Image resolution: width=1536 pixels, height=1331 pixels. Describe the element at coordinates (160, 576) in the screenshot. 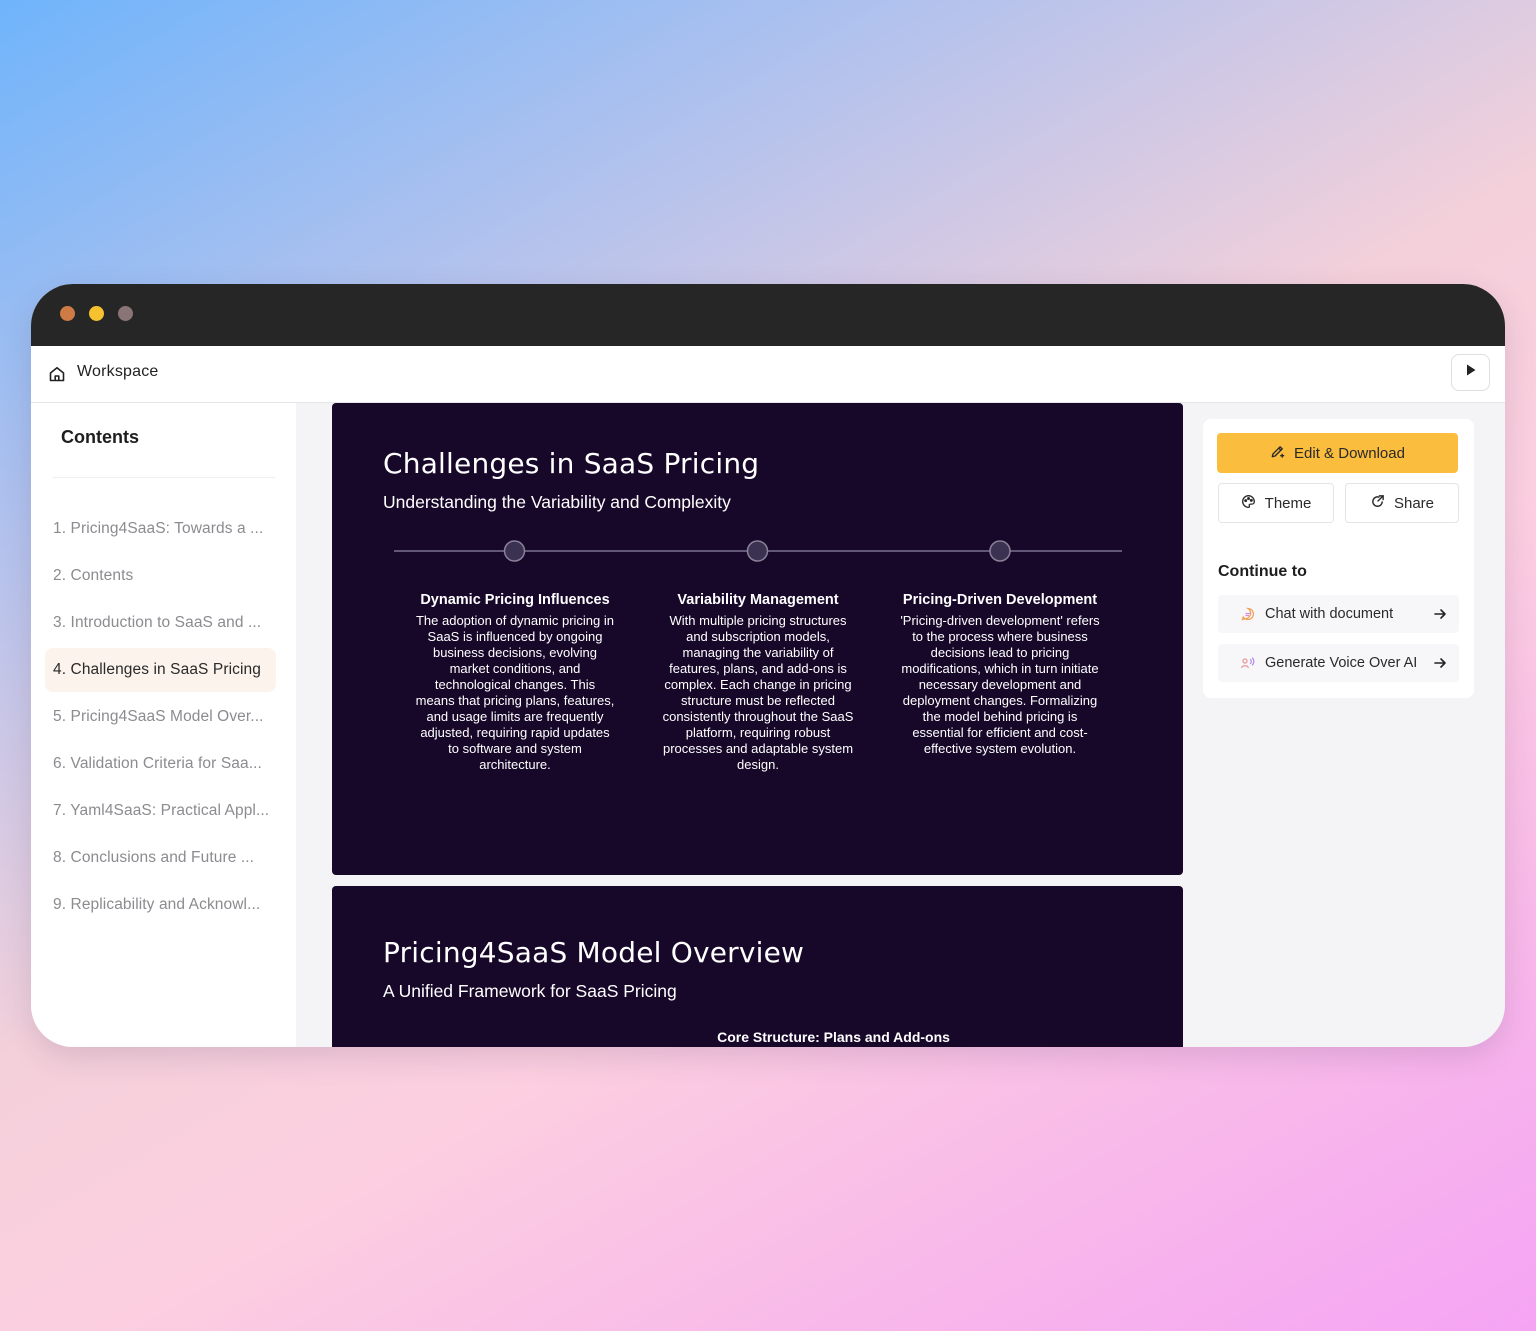

I see `toc-item: 2. Contents` at that location.